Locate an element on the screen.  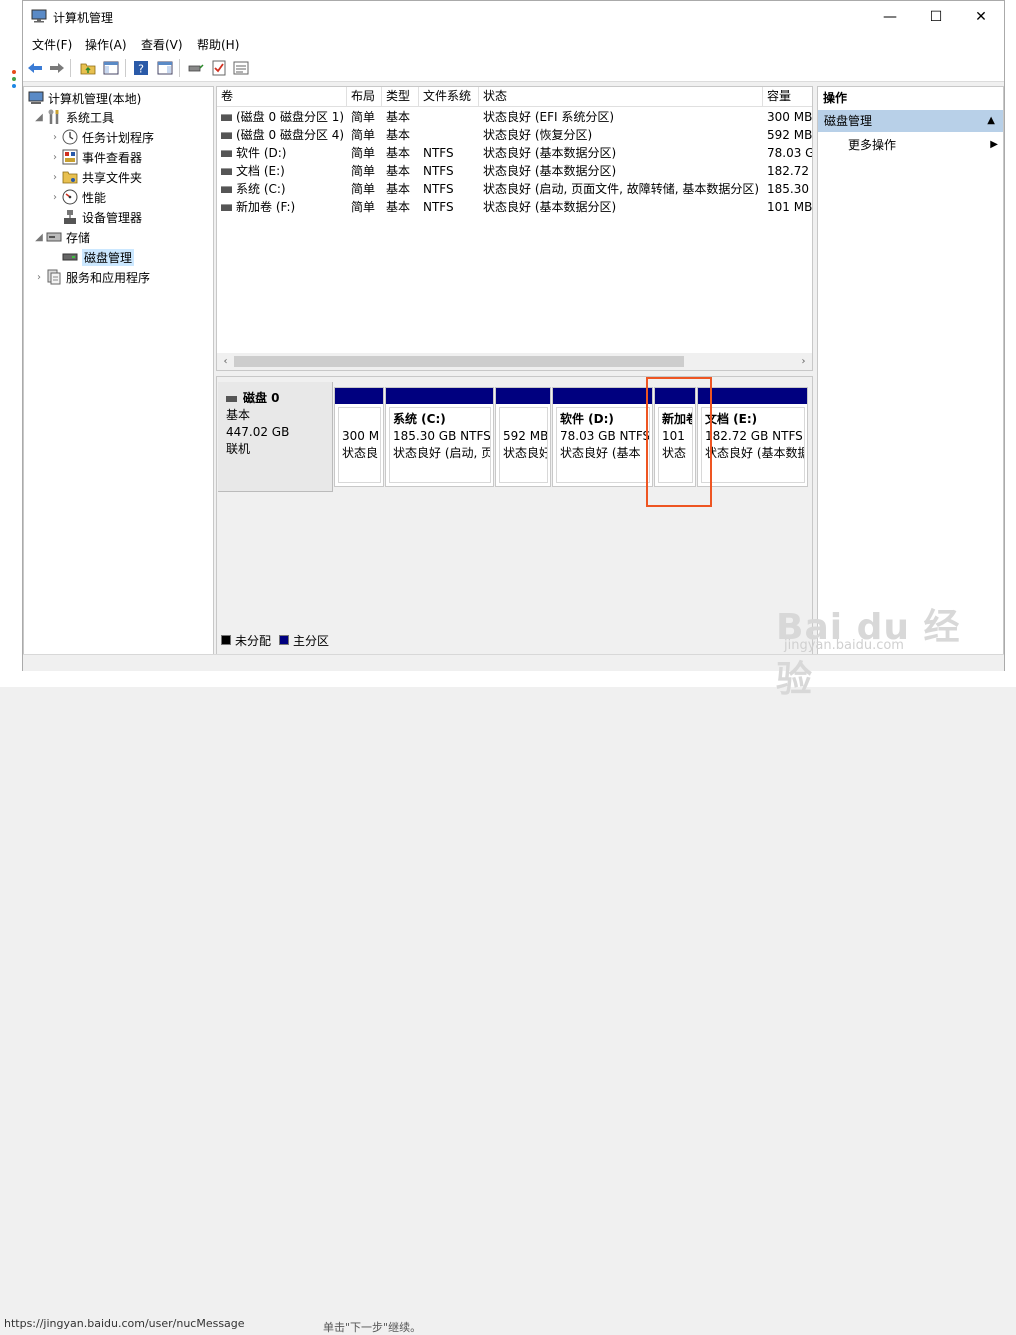
connect-disk-icon is located at coordinates (196, 68).